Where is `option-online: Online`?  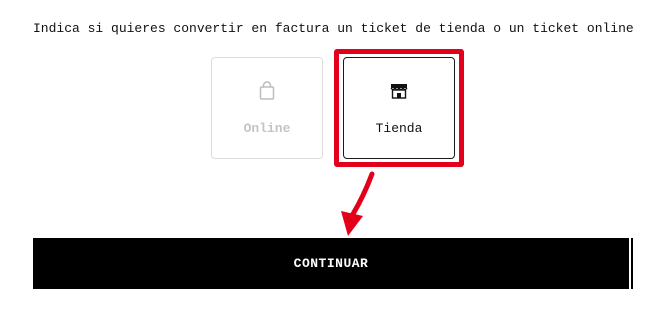 option-online: Online is located at coordinates (267, 108).